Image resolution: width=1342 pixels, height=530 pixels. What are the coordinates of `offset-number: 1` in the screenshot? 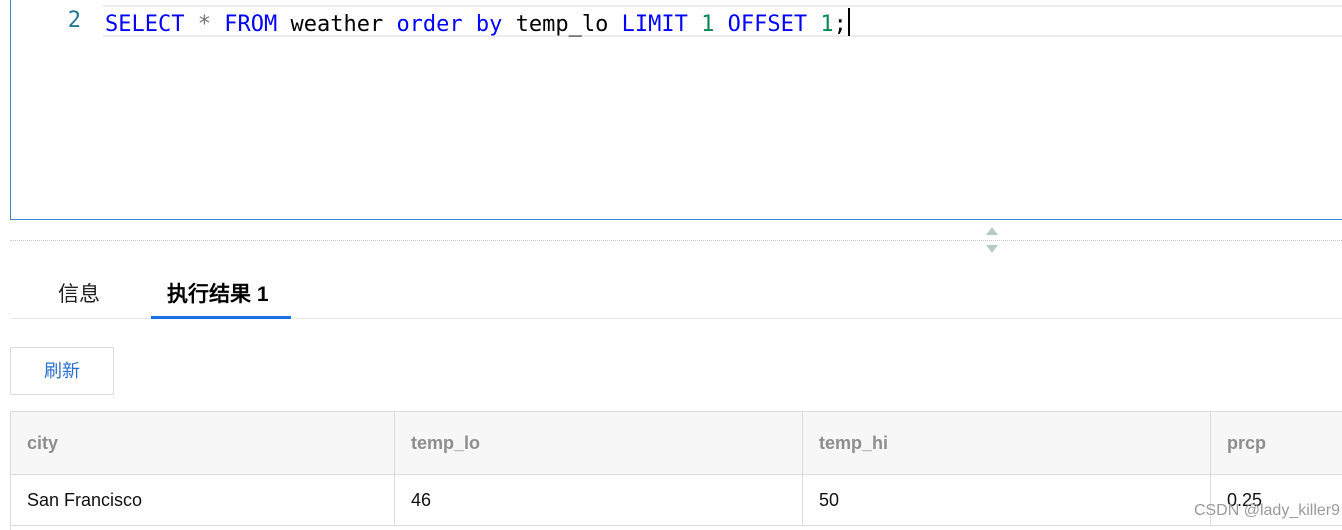 It's located at (827, 24).